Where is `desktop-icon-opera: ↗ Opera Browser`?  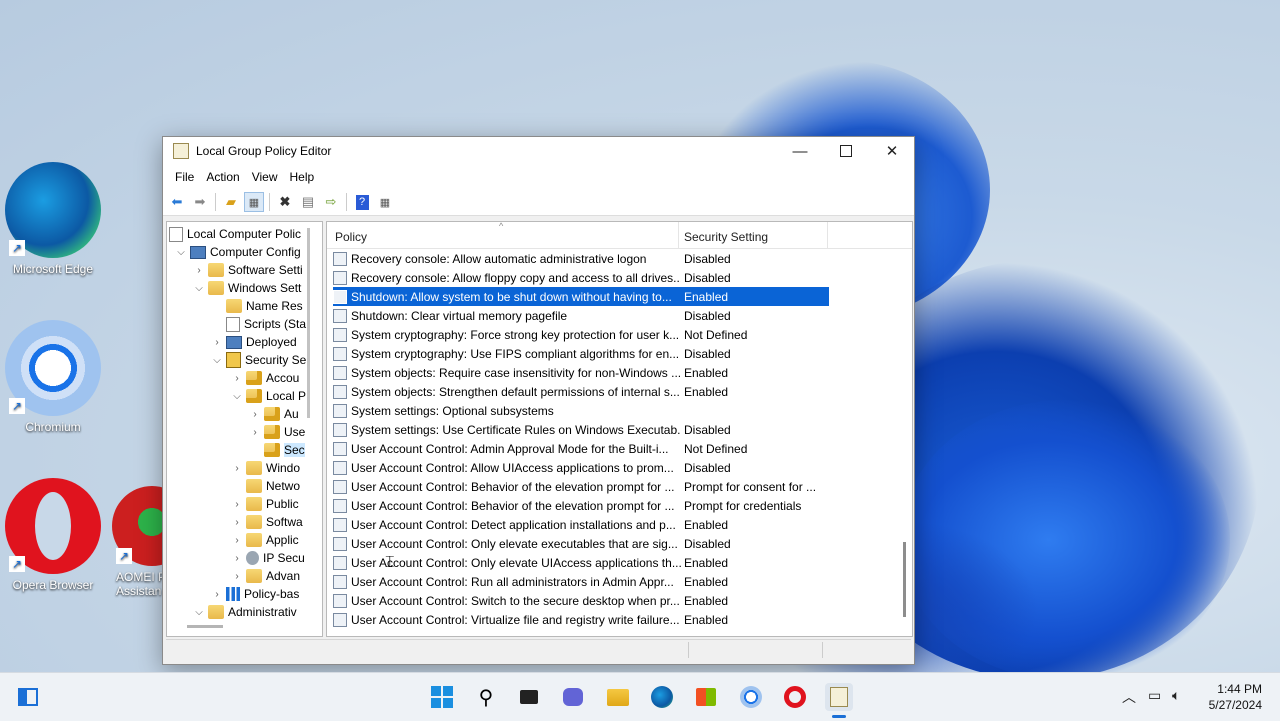
desktop-icon-opera: ↗ Opera Browser is located at coordinates (53, 535).